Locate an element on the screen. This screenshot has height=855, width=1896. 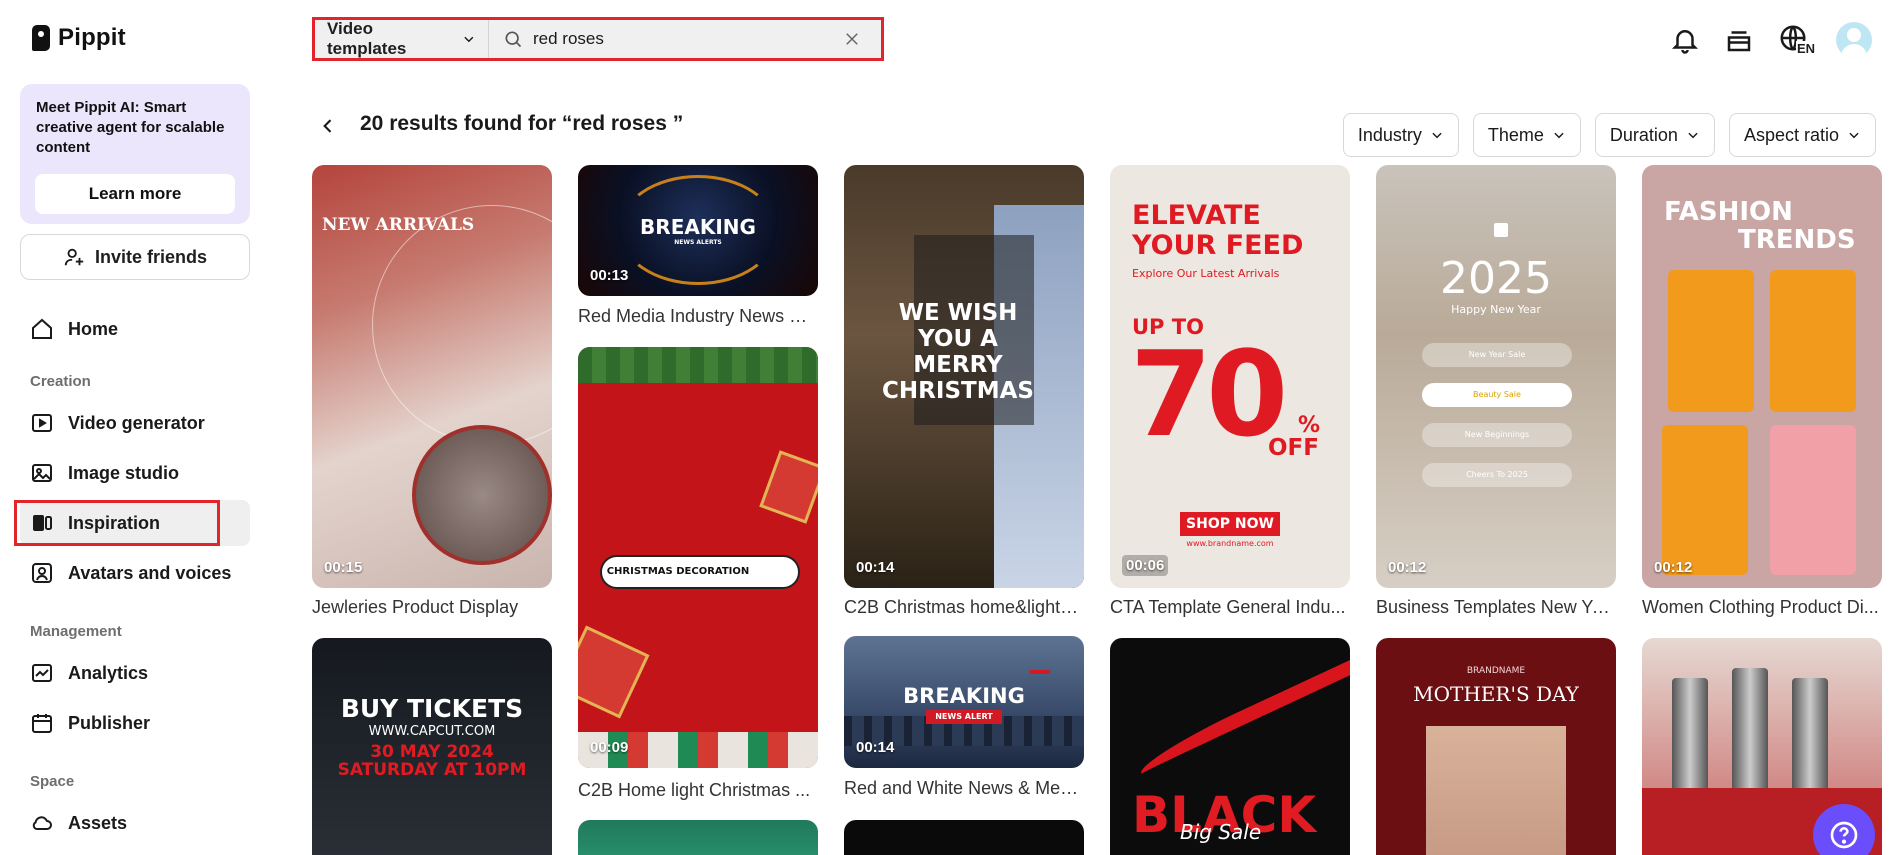
sidebar-item-label: Home is located at coordinates (93, 328).